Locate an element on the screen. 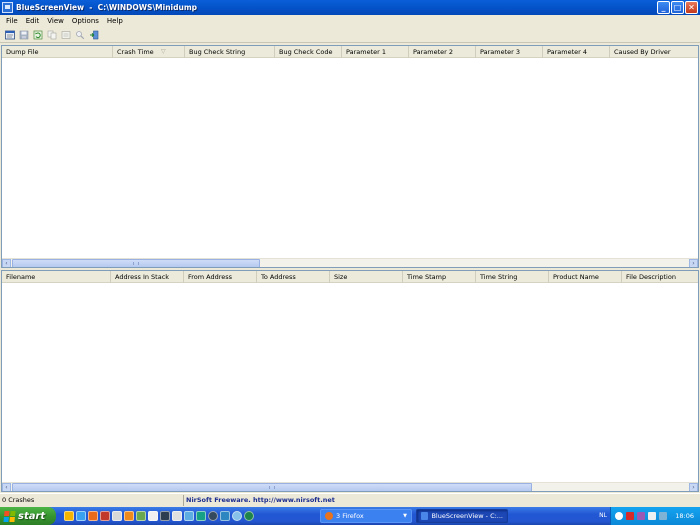  properties-icon is located at coordinates (66, 35).